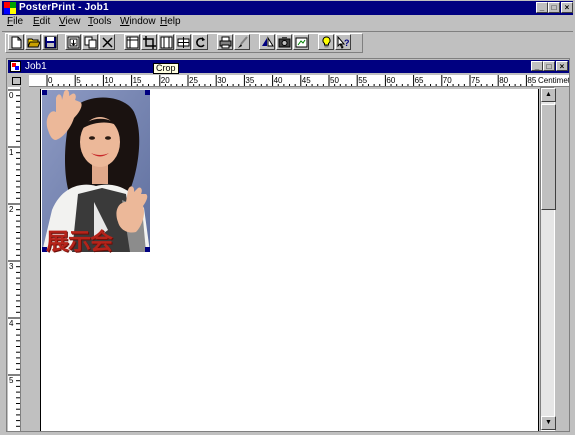  I want to click on menu-window: Window, so click(138, 22).